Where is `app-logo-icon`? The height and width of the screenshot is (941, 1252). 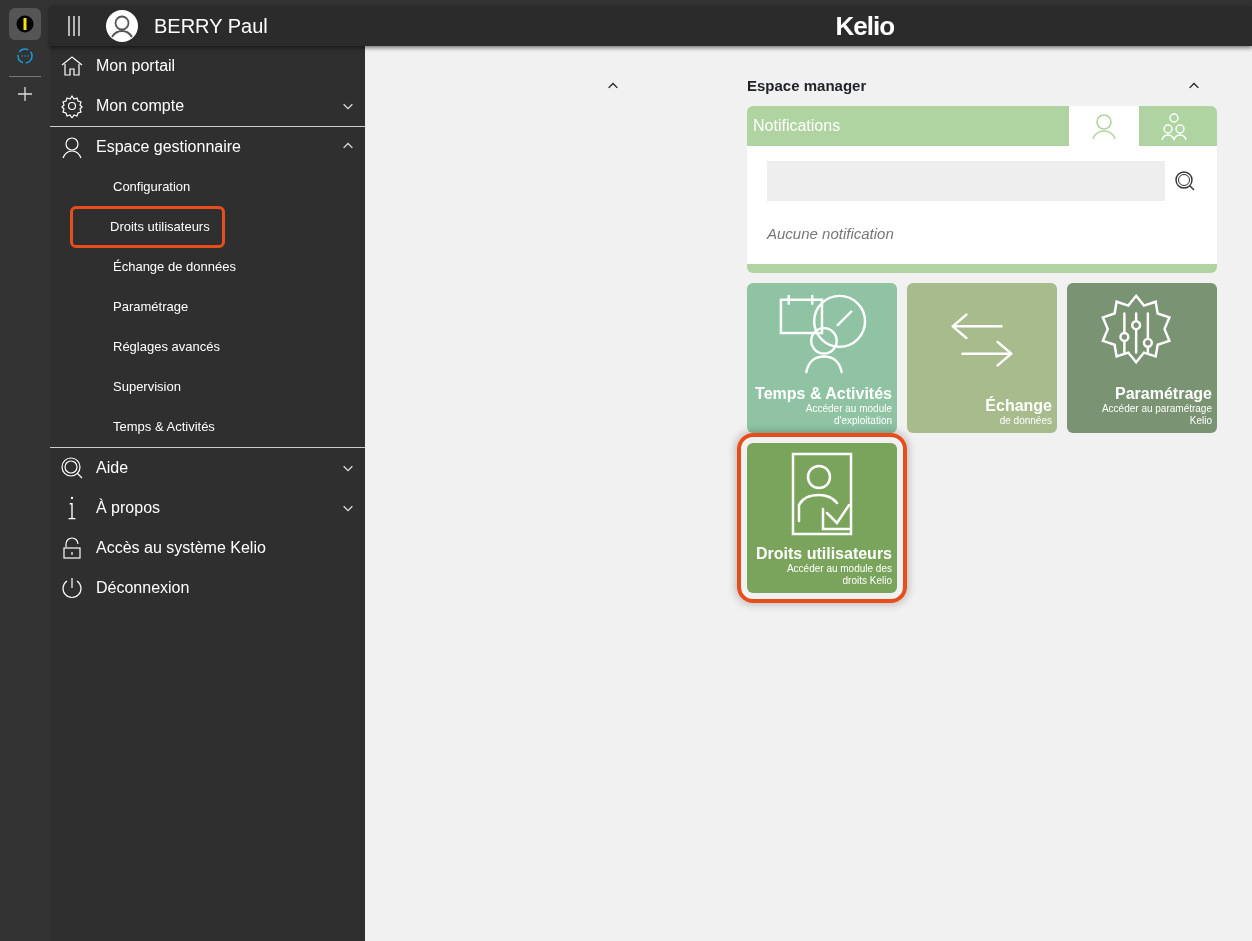
app-logo-icon is located at coordinates (25, 24).